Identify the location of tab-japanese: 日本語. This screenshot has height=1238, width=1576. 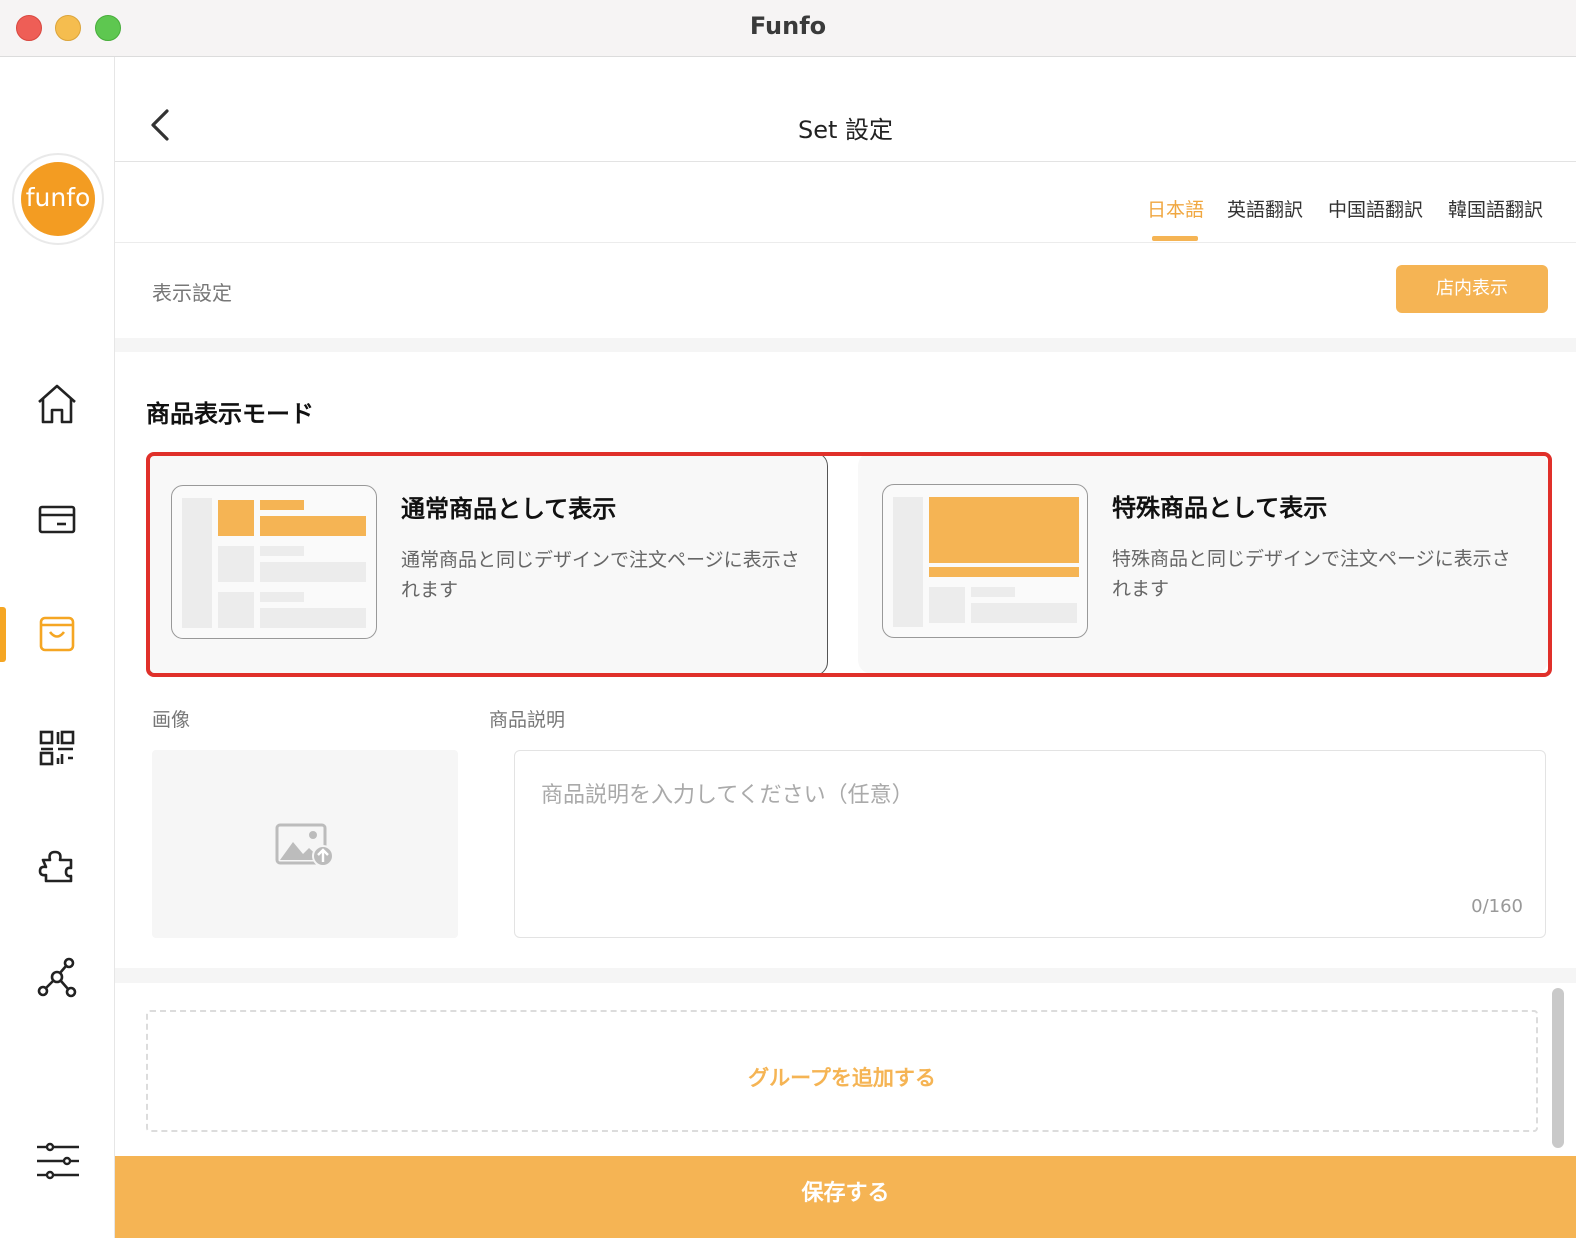
(1175, 208).